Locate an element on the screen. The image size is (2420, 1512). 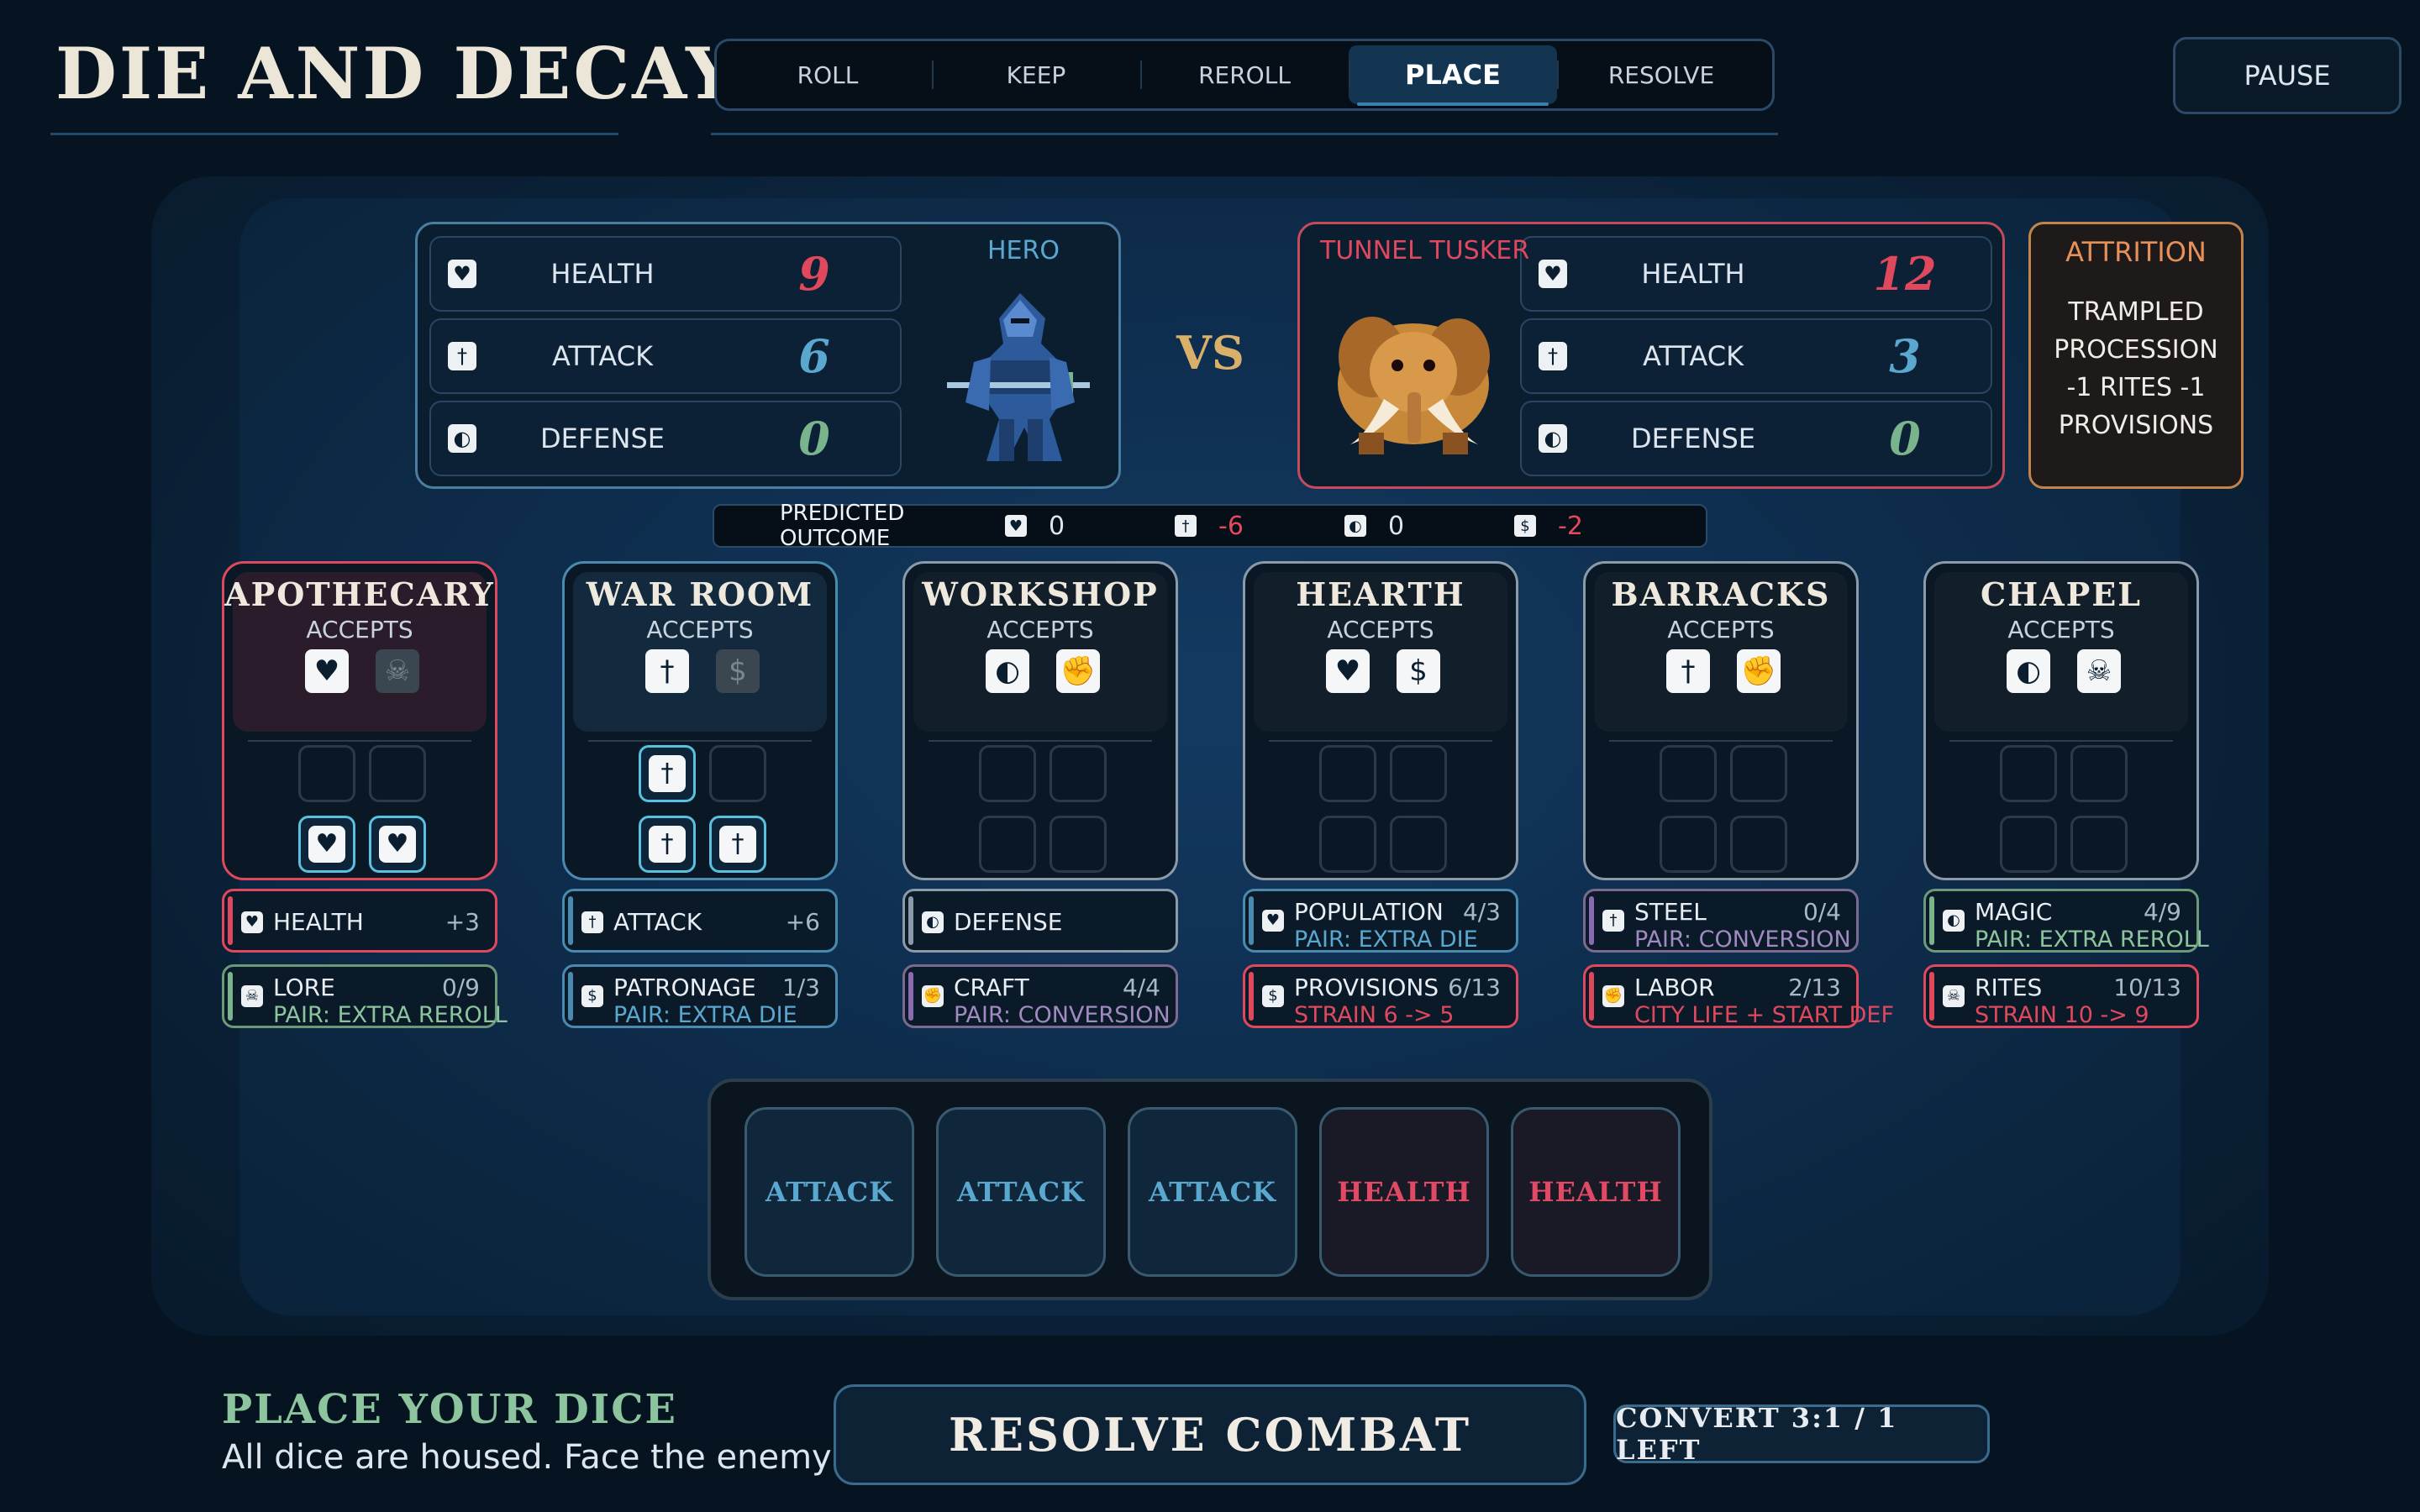
phase-tab-place: PLACE is located at coordinates (1453, 75).